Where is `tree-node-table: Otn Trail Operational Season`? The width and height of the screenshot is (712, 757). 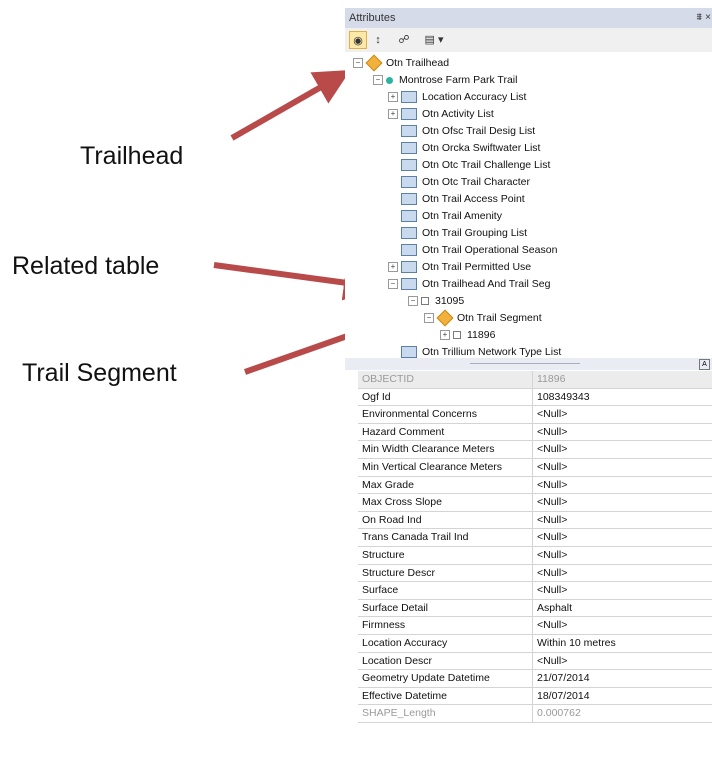 tree-node-table: Otn Trail Operational Season is located at coordinates (479, 250).